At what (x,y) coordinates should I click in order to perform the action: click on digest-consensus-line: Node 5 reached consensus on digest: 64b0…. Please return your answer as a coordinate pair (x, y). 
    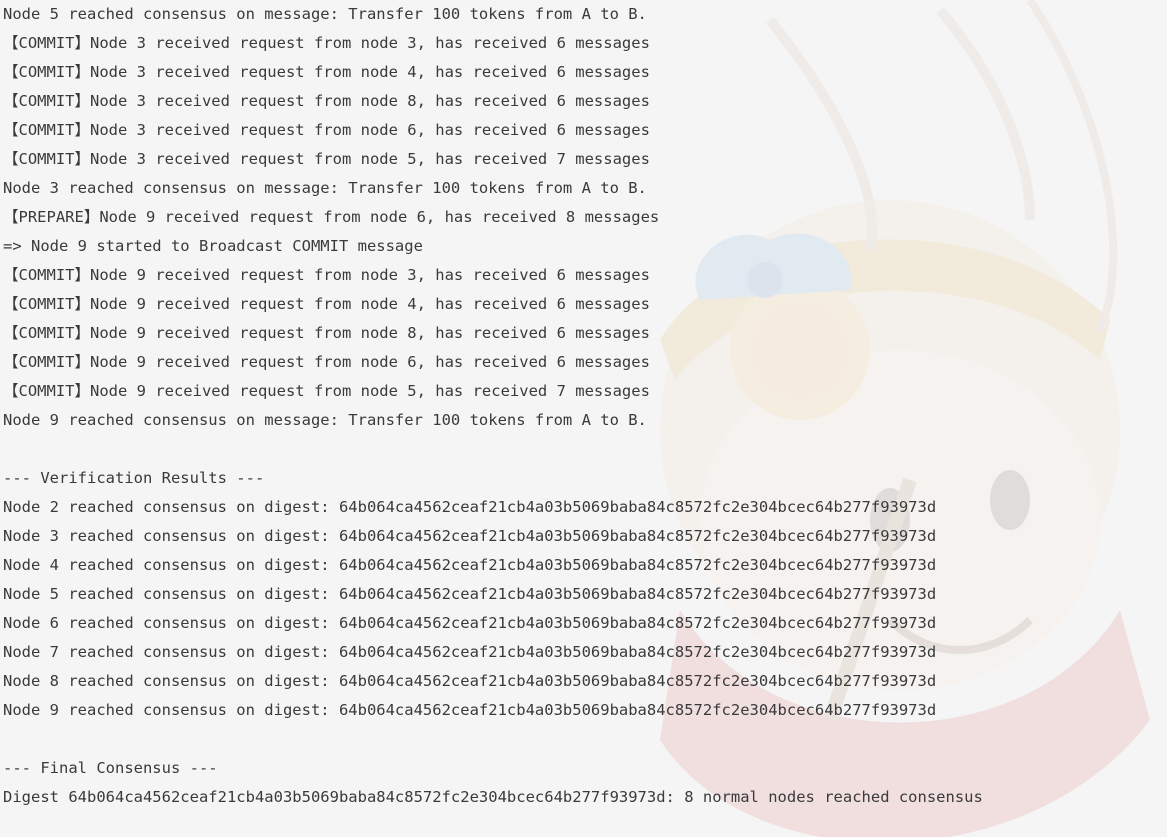
    Looking at the image, I should click on (470, 594).